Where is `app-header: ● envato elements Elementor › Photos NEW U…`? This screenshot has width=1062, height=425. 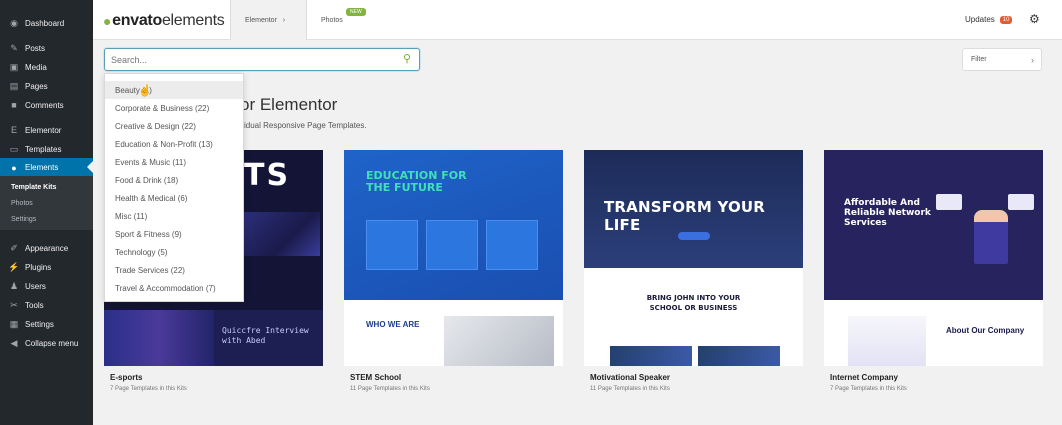
app-header: ● envato elements Elementor › Photos NEW U… is located at coordinates (577, 20).